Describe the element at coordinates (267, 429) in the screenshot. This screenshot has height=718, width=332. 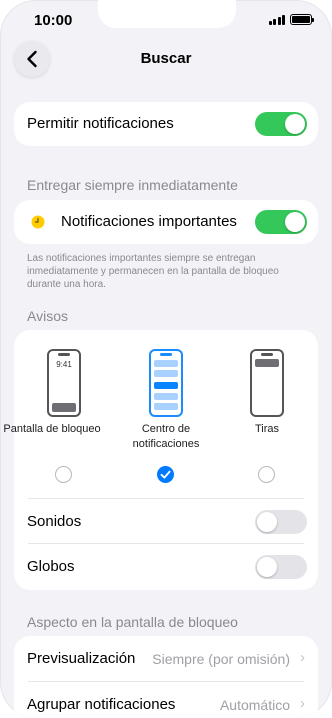
I see `banners-label: Tiras` at that location.